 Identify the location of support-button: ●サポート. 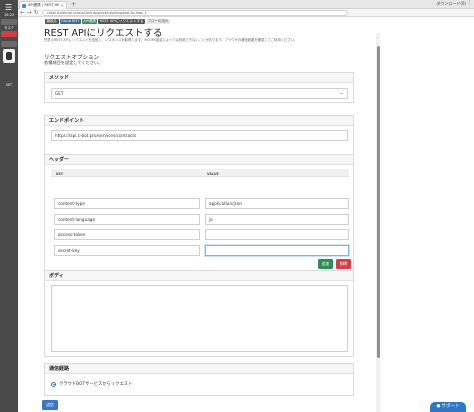
(448, 407).